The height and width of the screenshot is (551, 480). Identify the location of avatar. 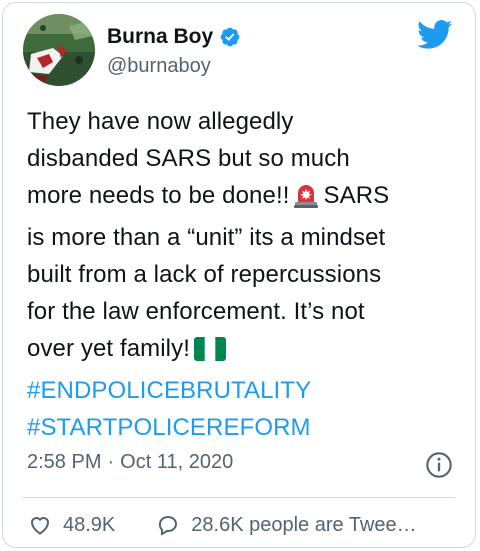
(59, 50).